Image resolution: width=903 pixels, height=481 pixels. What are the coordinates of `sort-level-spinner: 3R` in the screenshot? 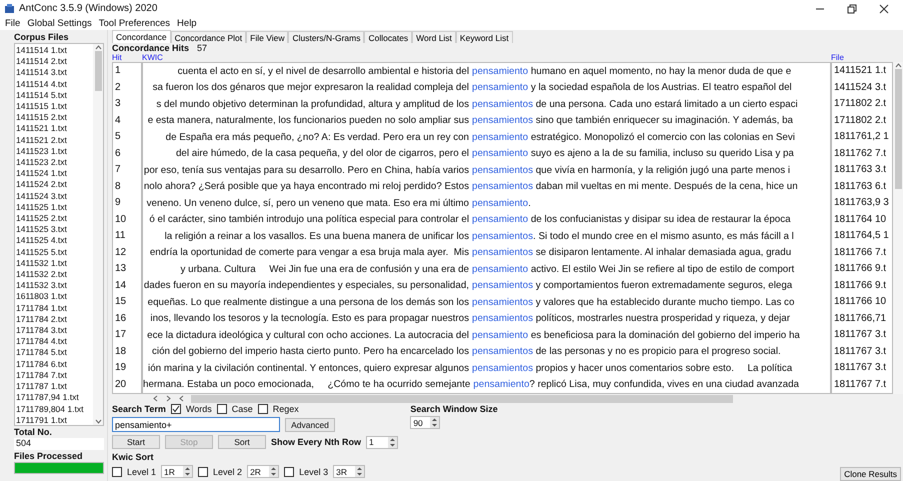 It's located at (349, 471).